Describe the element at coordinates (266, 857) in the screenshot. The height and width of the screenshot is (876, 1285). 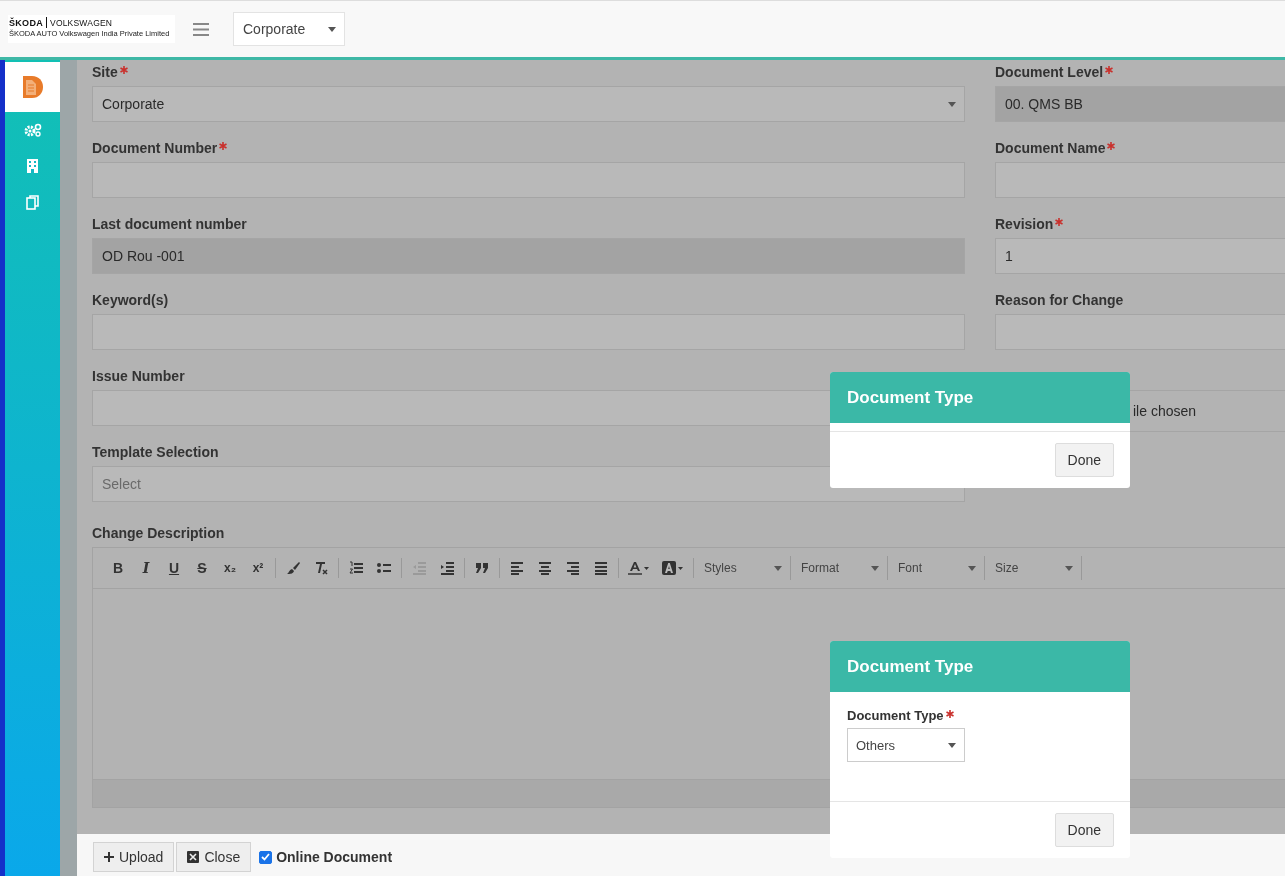
I see `checkbox` at that location.